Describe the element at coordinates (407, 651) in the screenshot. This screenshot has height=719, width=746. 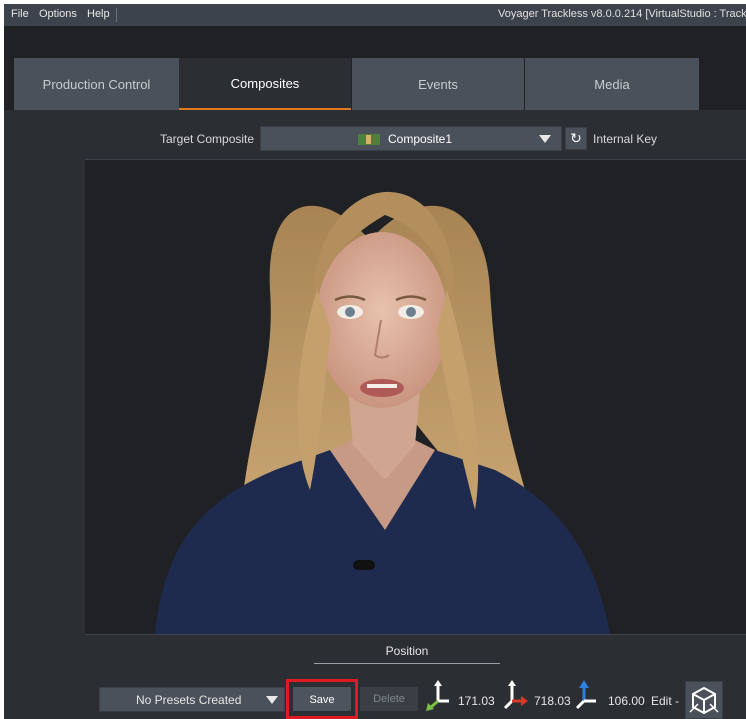
I see `position-section-title: Position` at that location.